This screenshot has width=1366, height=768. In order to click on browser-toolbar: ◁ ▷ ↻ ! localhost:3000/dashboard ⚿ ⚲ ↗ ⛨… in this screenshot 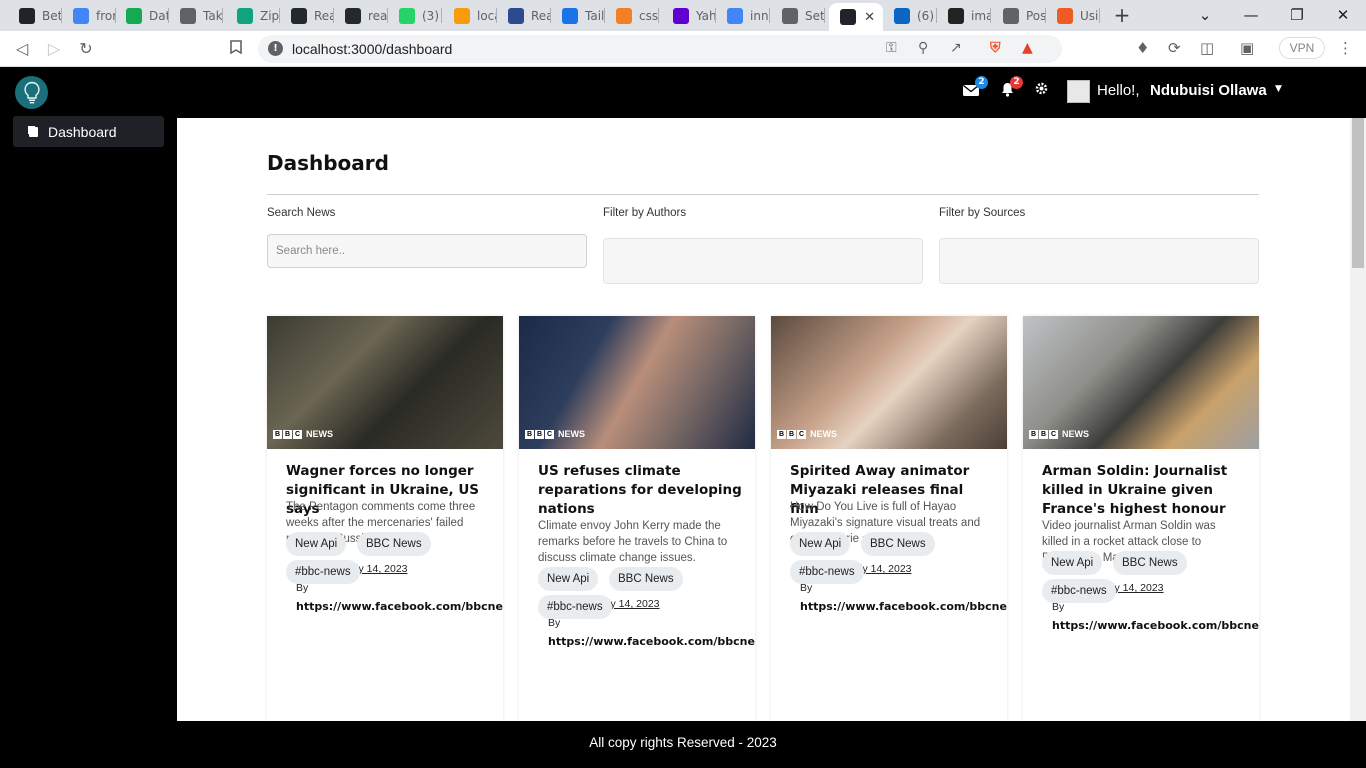, I will do `click(683, 49)`.